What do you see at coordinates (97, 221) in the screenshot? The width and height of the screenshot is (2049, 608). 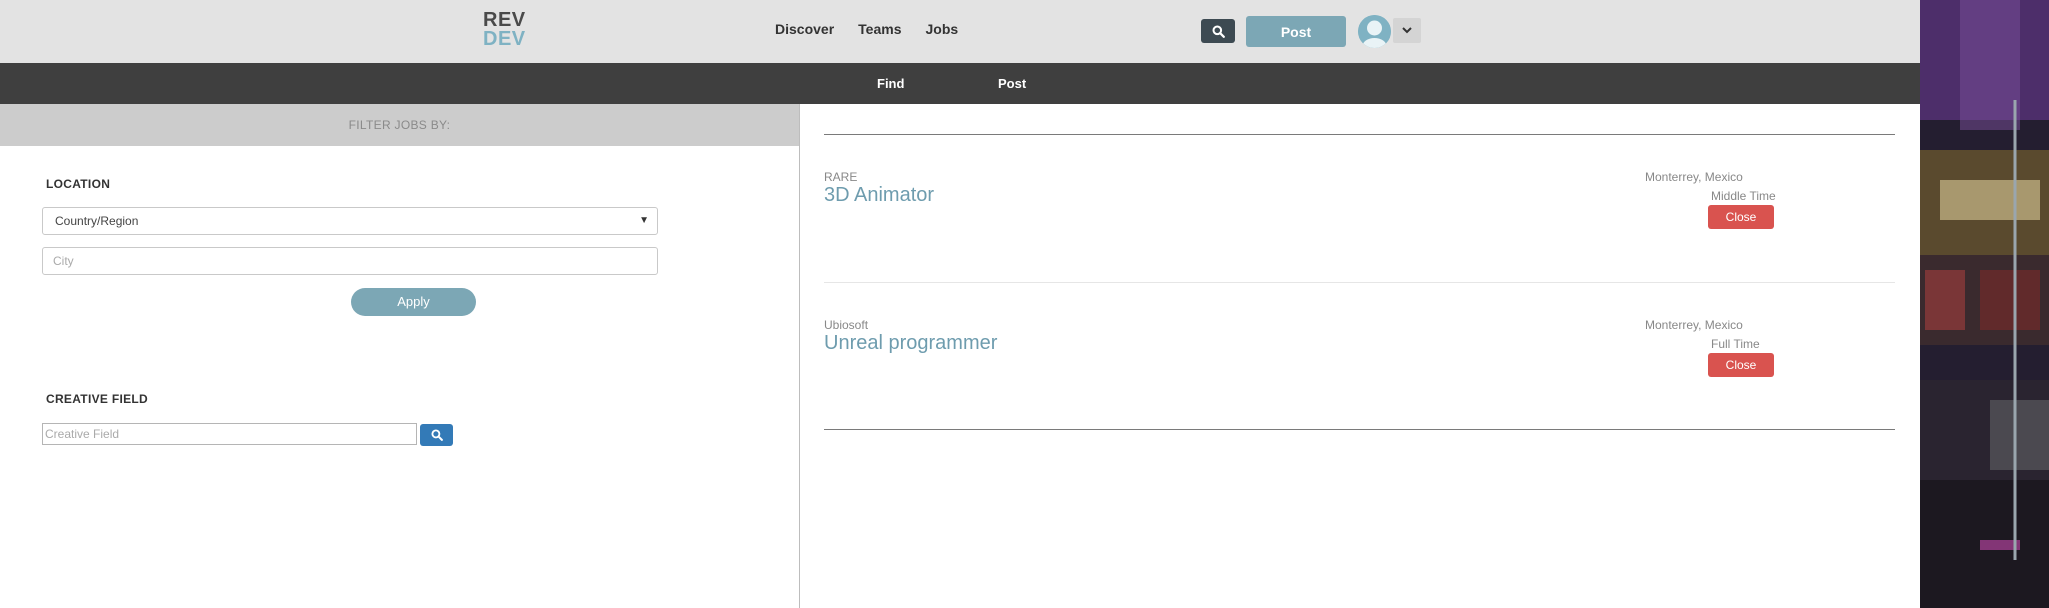 I see `country-select-value: Country/Region` at bounding box center [97, 221].